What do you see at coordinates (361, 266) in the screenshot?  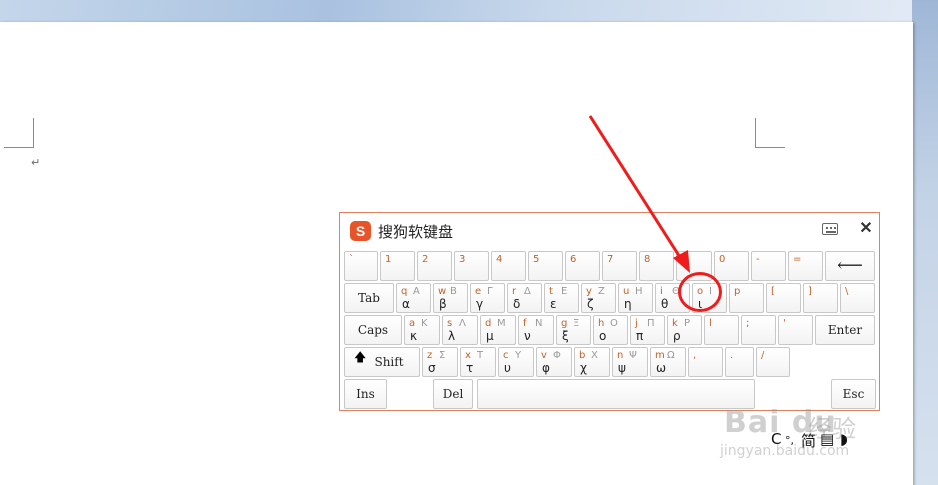 I see `key-grave: `` at bounding box center [361, 266].